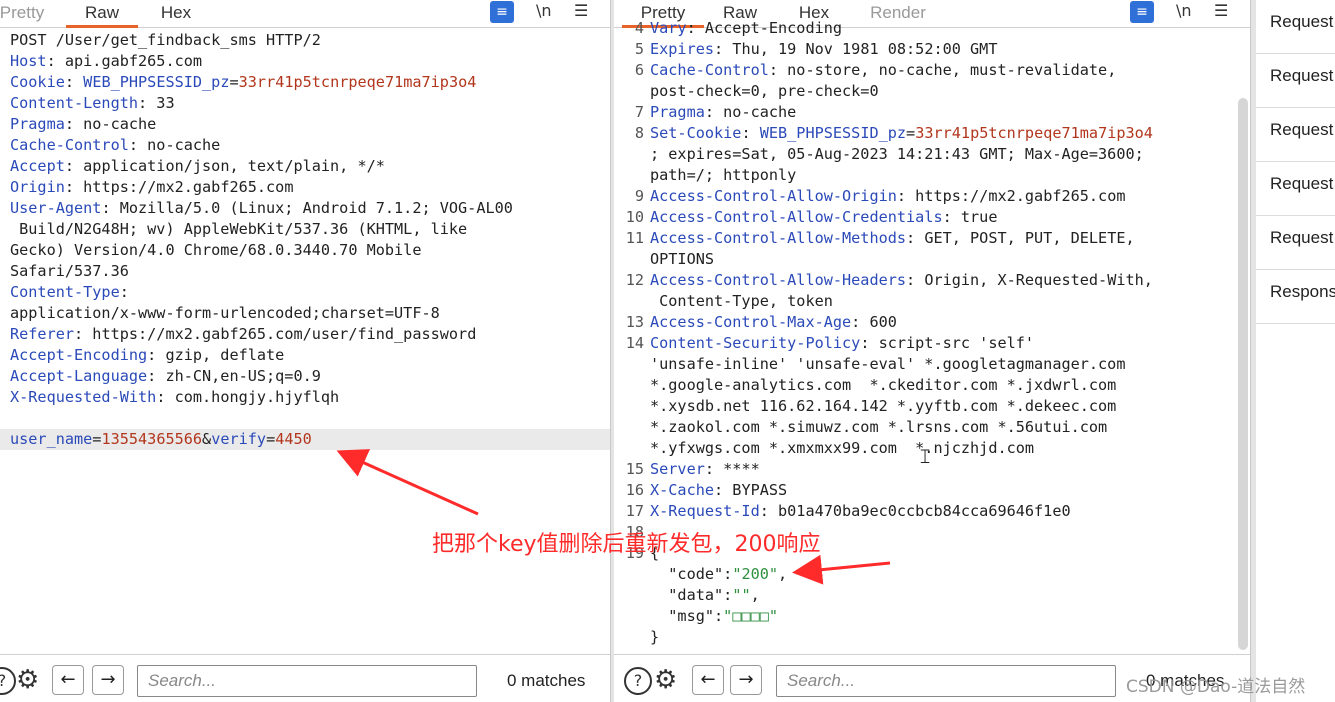 The height and width of the screenshot is (702, 1335). What do you see at coordinates (741, 595) in the screenshot?
I see `header-value: ""` at bounding box center [741, 595].